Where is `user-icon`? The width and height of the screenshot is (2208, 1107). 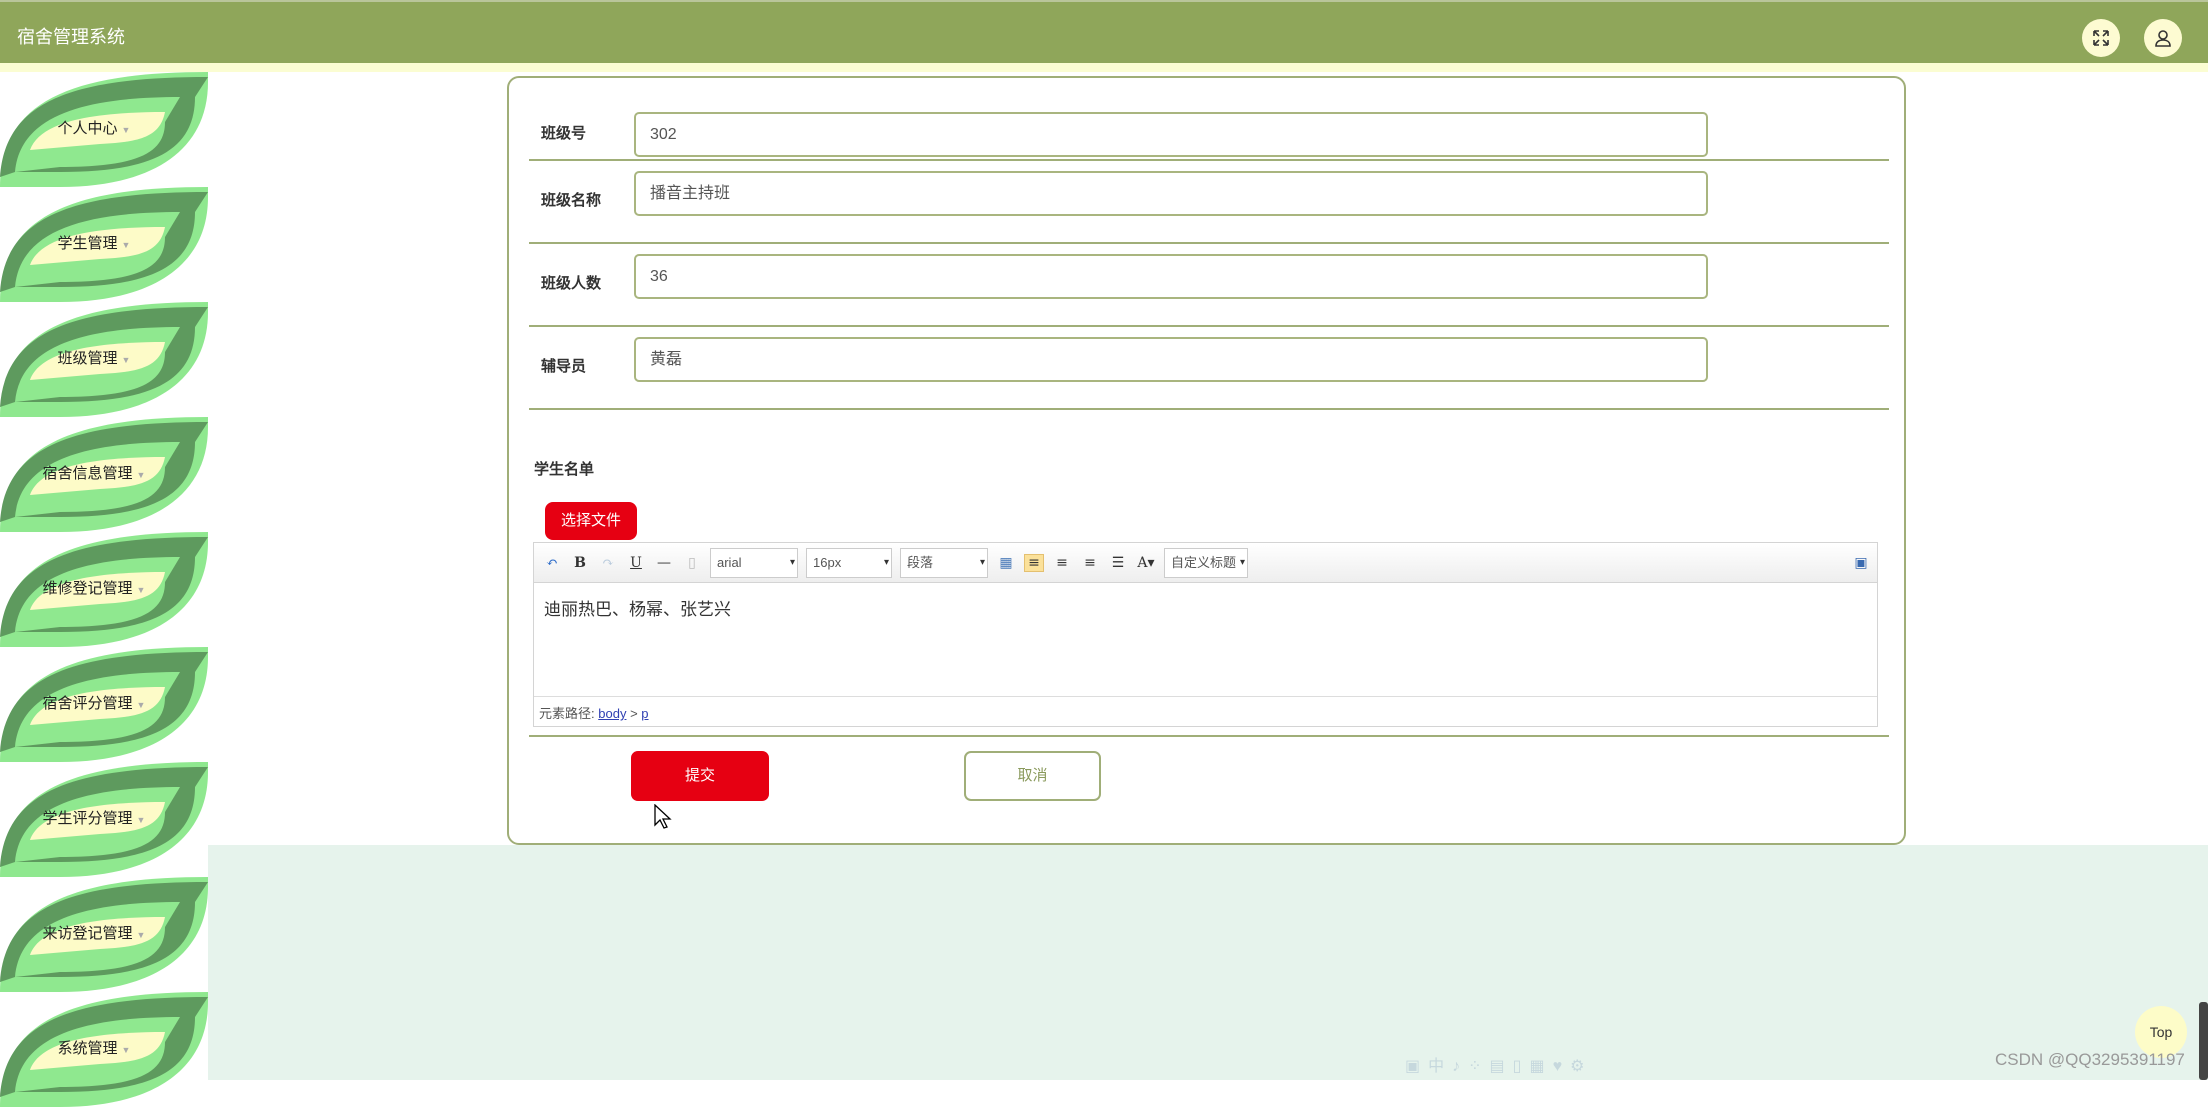 user-icon is located at coordinates (2163, 38).